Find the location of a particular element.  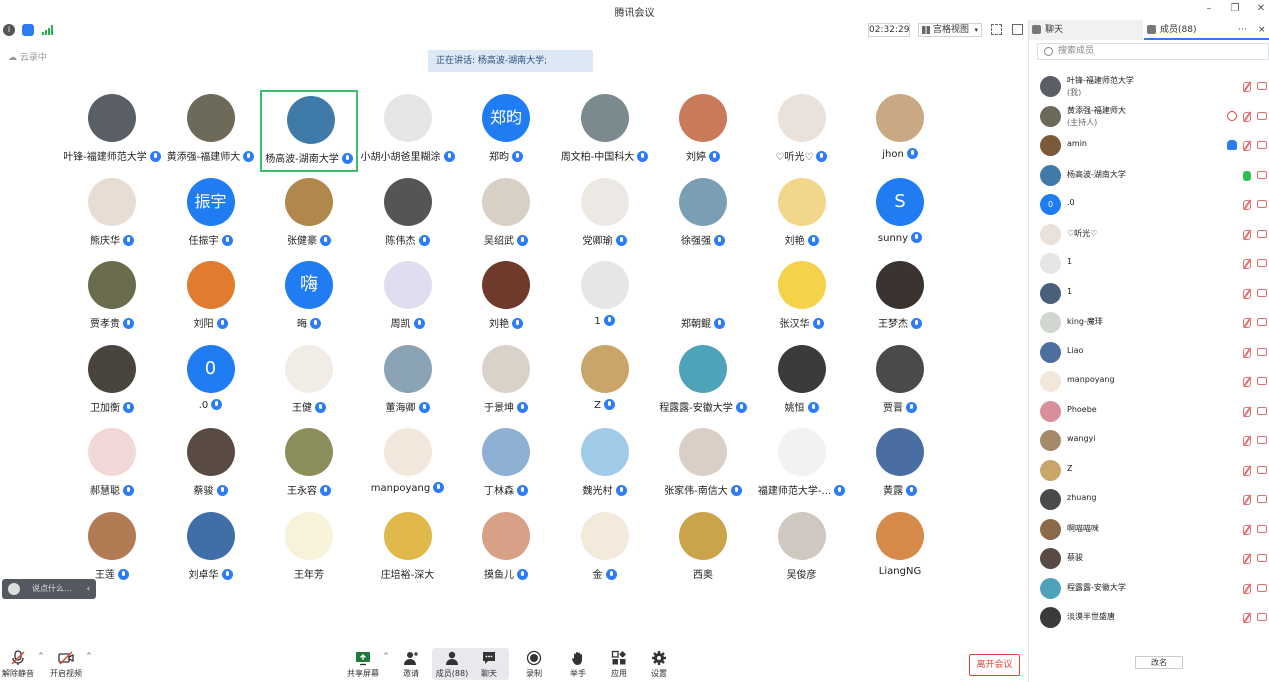

member-row: 黄添强-福建师大 (主持人) is located at coordinates (1149, 116).